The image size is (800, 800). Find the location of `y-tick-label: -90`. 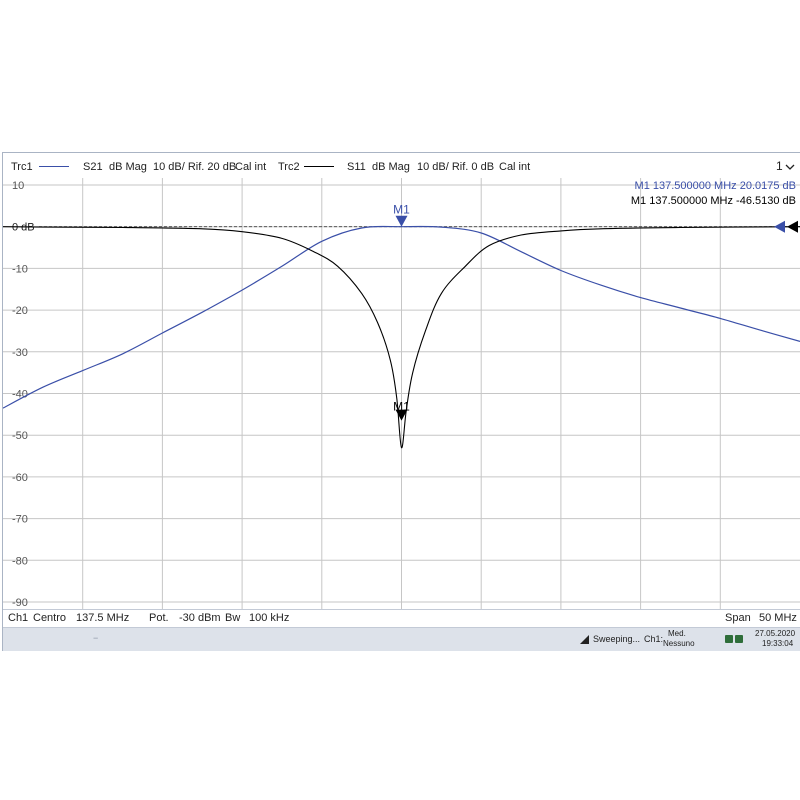

y-tick-label: -90 is located at coordinates (20, 603).